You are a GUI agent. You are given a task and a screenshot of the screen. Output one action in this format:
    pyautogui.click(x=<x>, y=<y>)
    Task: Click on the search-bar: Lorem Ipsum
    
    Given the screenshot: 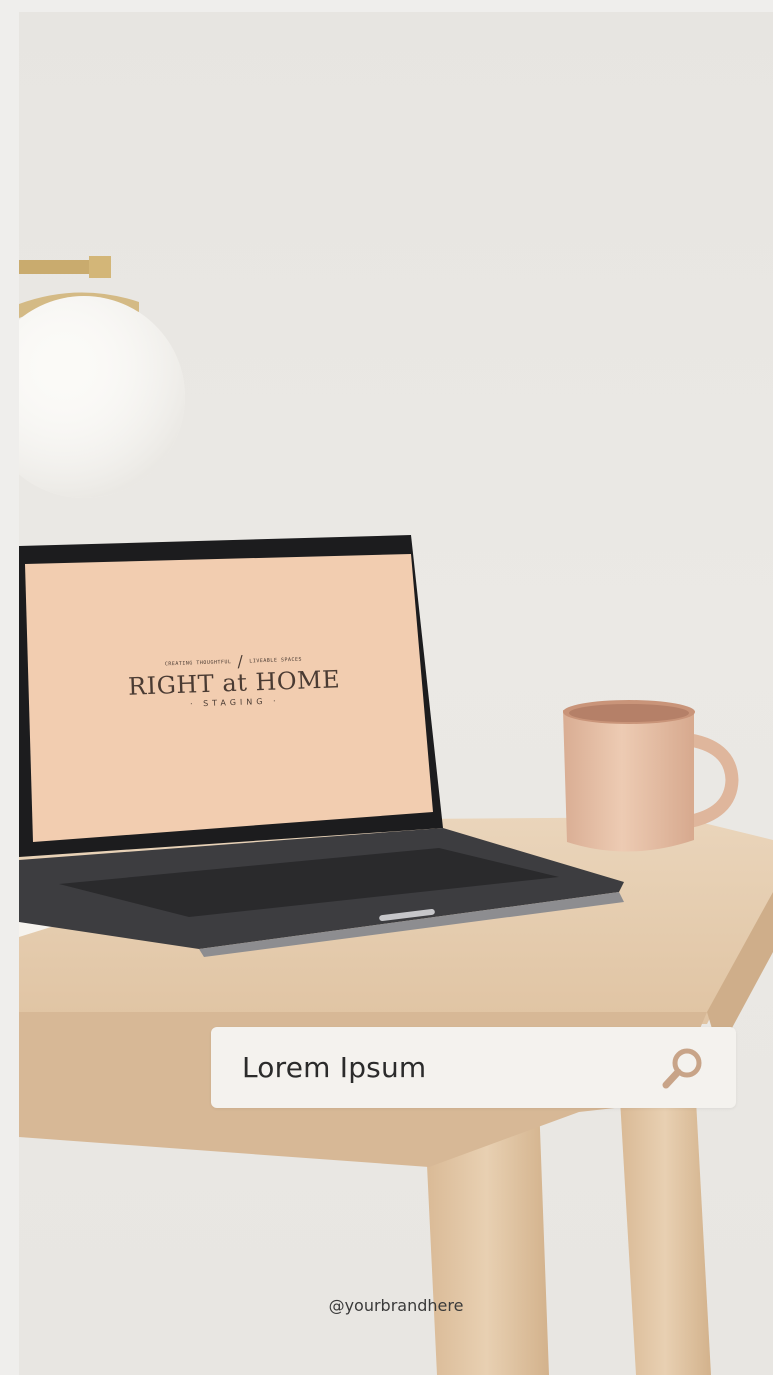 What is the action you would take?
    pyautogui.click(x=473, y=1067)
    